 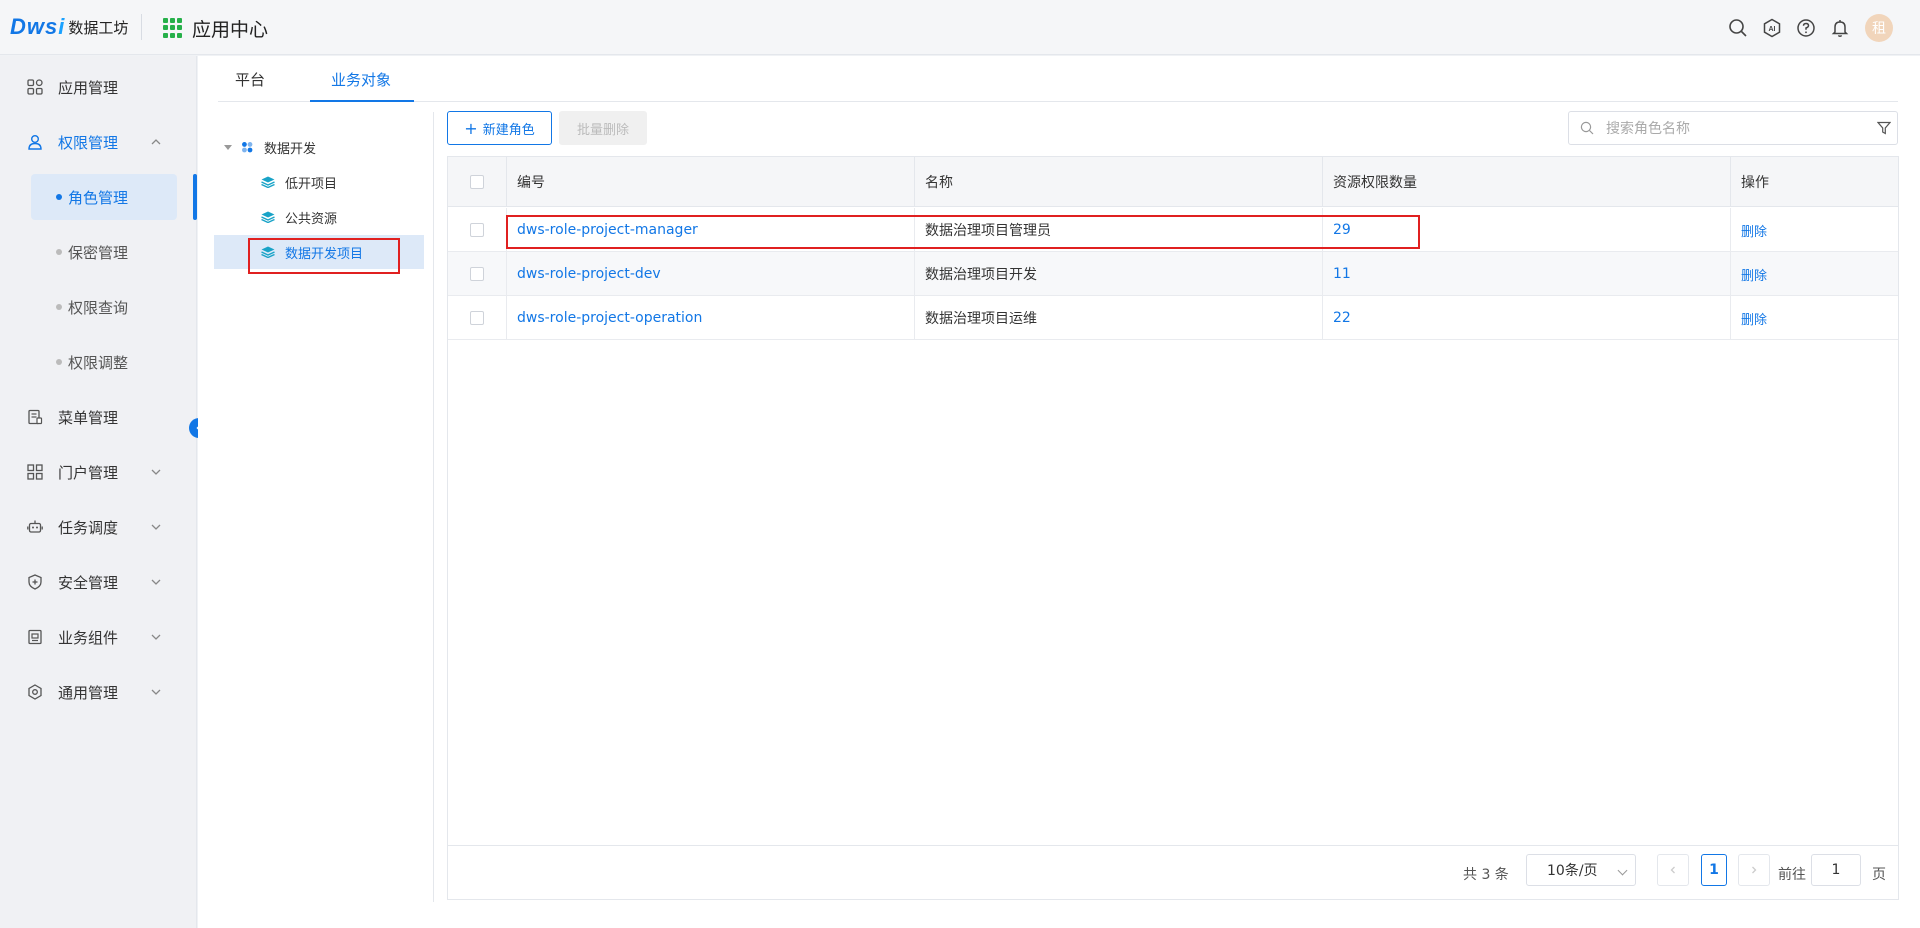 I want to click on role-code-link: dws-role-project-operation, so click(x=711, y=318).